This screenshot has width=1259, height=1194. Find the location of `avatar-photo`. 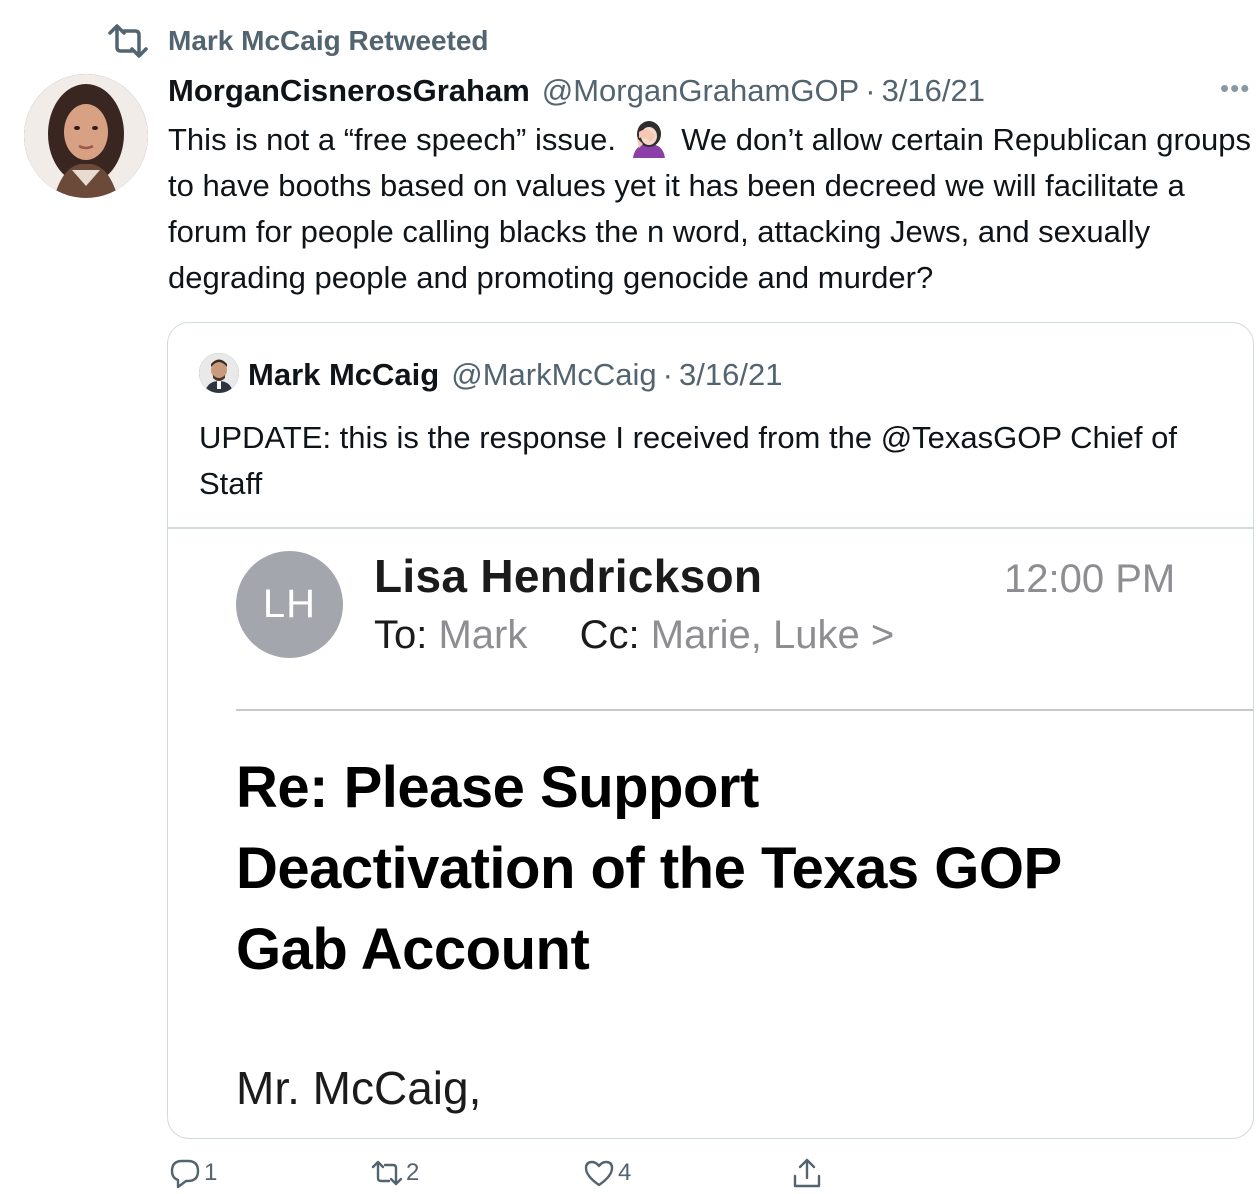

avatar-photo is located at coordinates (86, 136).